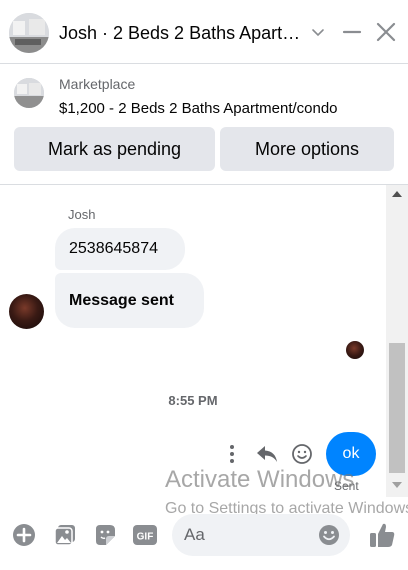 The width and height of the screenshot is (408, 570). What do you see at coordinates (82, 214) in the screenshot?
I see `sender-name: Josh` at bounding box center [82, 214].